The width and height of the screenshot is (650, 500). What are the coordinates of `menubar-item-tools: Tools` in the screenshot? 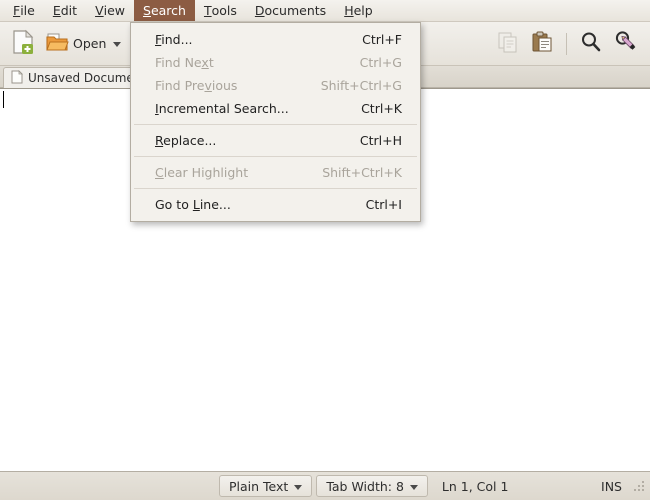 It's located at (220, 10).